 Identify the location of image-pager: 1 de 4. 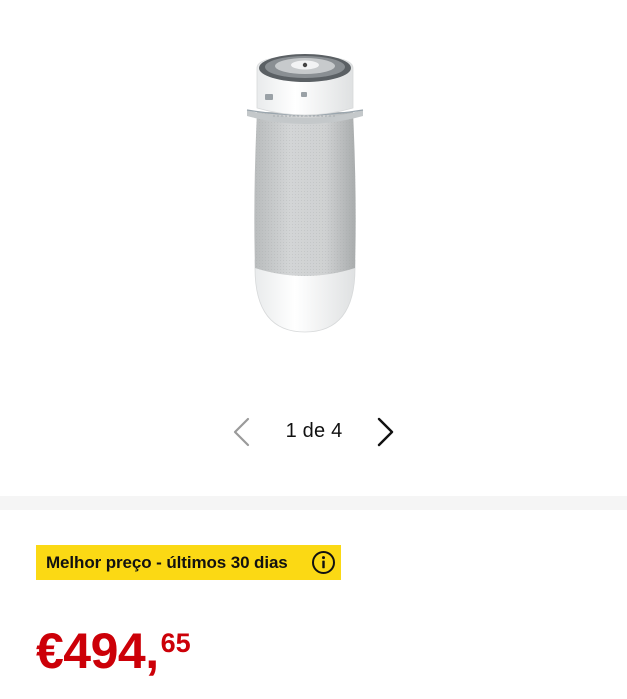
(313, 432).